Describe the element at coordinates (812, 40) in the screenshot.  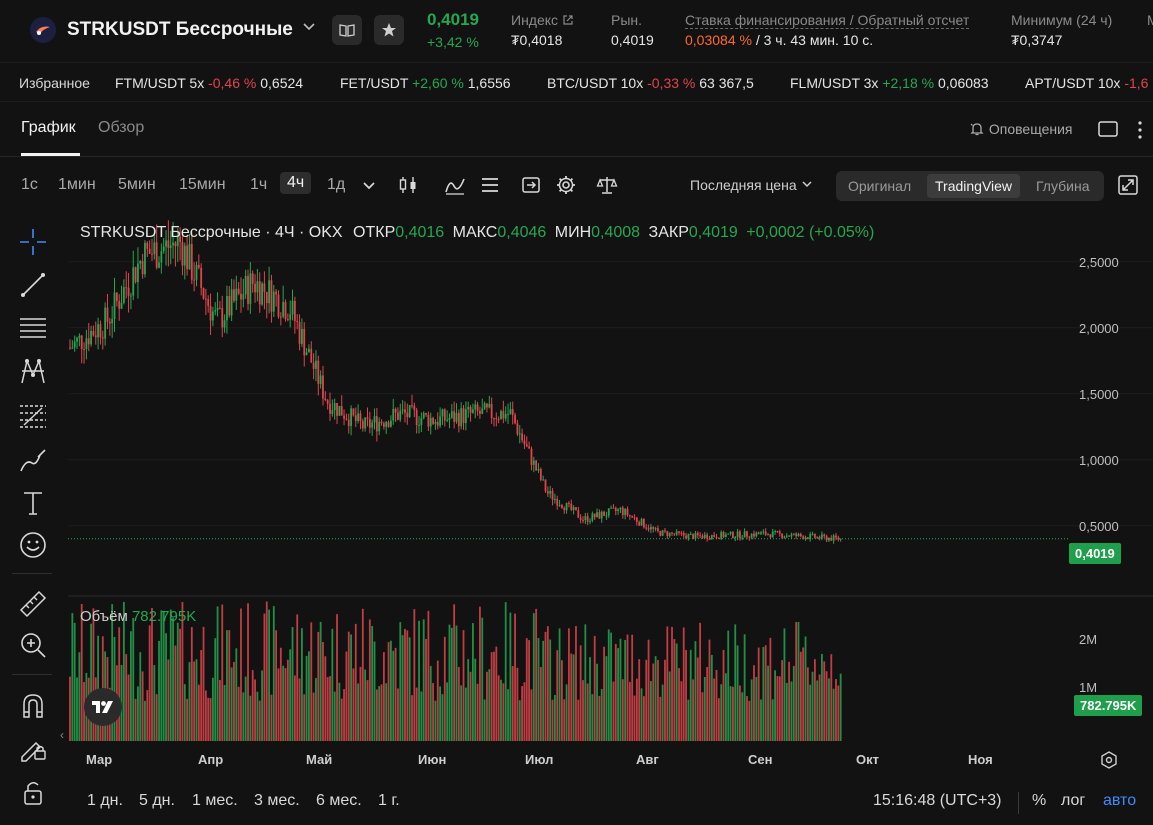
I see `funding-countdown: / 3 ч. 43 мин. 10 с.` at that location.